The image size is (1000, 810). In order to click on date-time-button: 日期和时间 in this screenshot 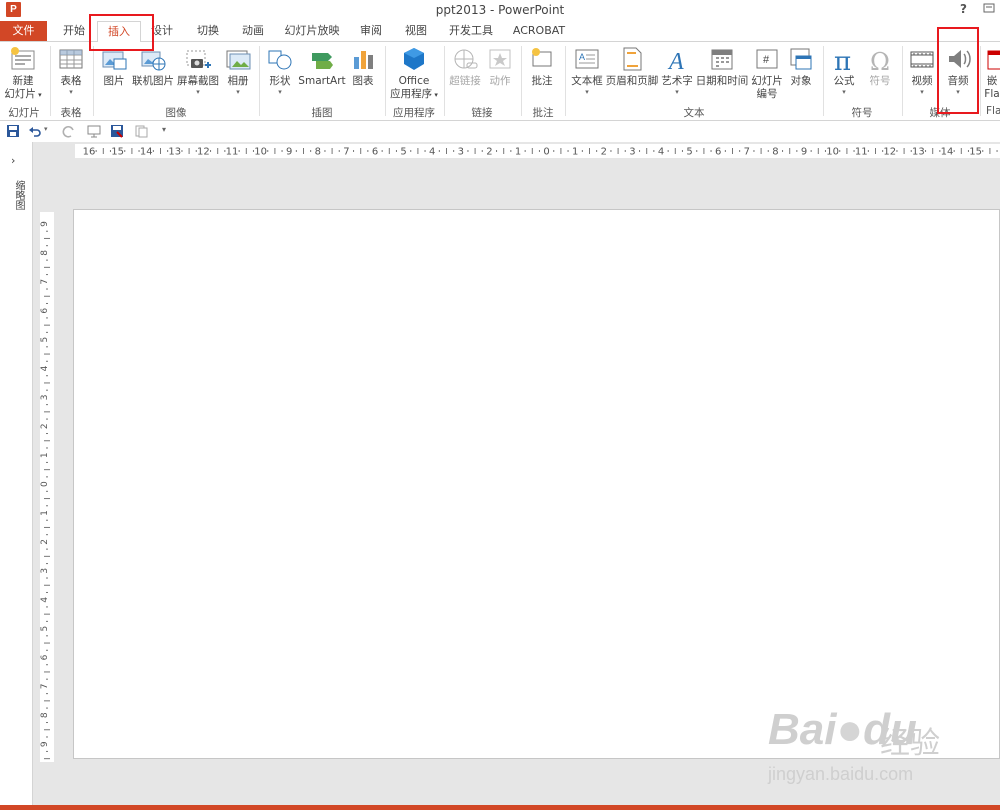, I will do `click(722, 66)`.